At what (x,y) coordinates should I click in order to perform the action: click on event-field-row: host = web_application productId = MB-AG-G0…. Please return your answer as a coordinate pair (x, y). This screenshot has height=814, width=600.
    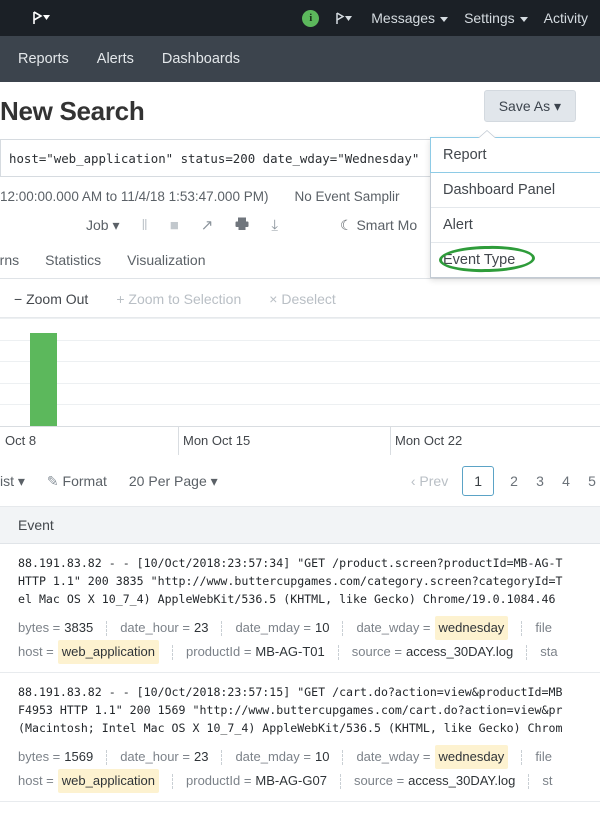
    Looking at the image, I should click on (309, 781).